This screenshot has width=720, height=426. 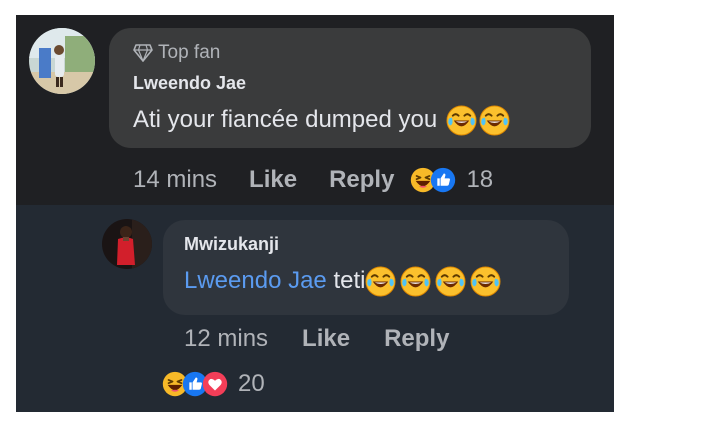 What do you see at coordinates (326, 339) in the screenshot?
I see `reply-like-button: Like` at bounding box center [326, 339].